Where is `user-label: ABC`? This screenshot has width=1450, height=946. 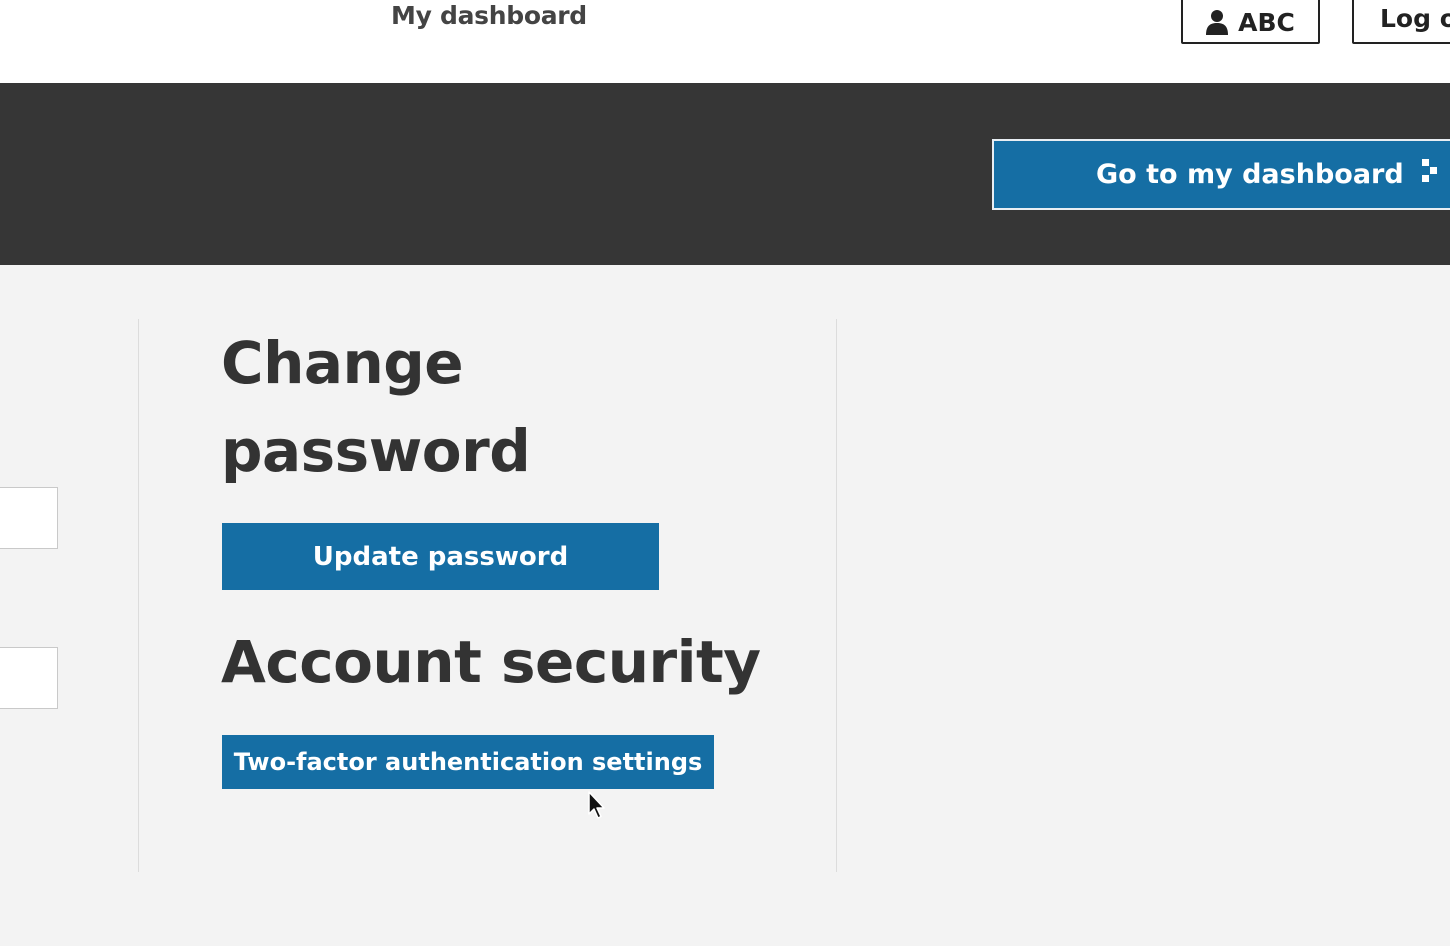
user-label: ABC is located at coordinates (1266, 22).